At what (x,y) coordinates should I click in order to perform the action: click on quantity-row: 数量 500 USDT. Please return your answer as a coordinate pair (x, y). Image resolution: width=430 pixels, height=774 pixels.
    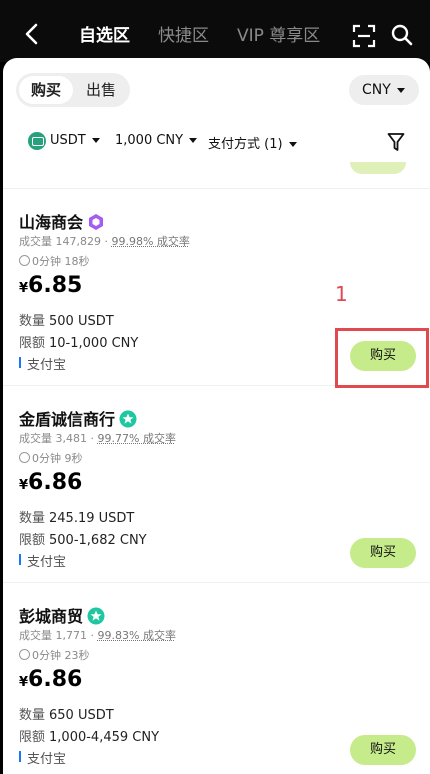
    Looking at the image, I should click on (66, 319).